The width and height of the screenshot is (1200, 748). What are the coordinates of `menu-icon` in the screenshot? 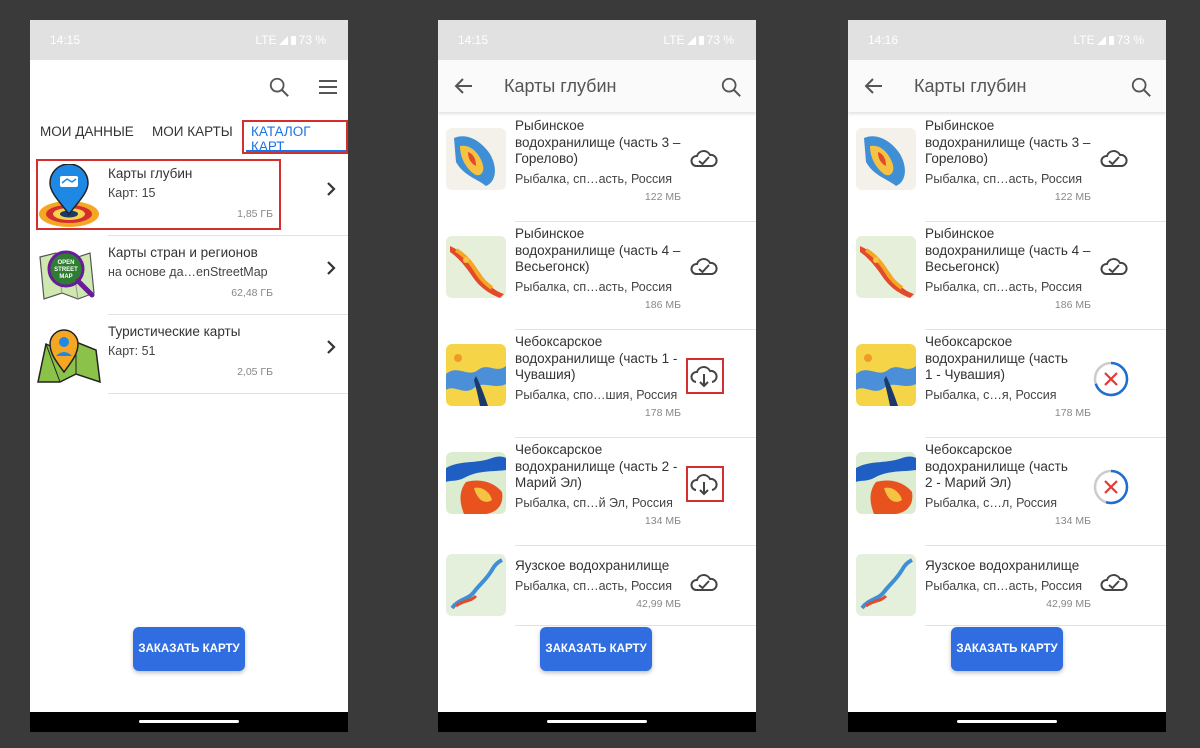 It's located at (328, 87).